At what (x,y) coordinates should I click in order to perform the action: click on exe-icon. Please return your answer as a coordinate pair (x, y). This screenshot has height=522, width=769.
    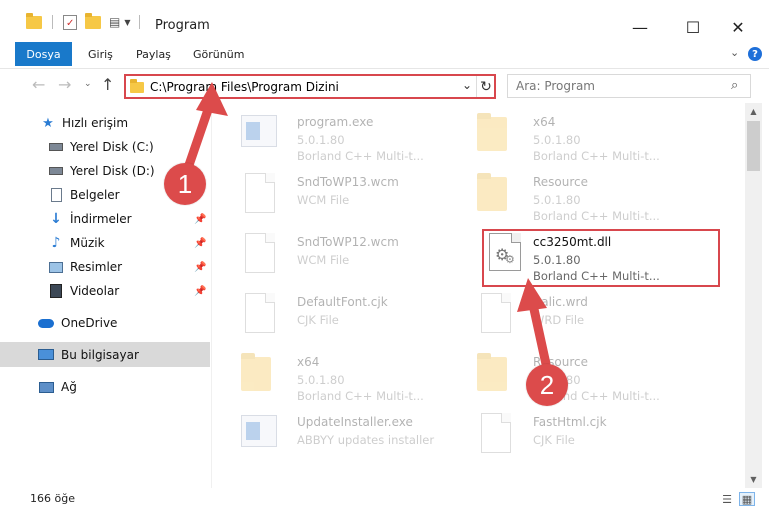
    Looking at the image, I should click on (261, 135).